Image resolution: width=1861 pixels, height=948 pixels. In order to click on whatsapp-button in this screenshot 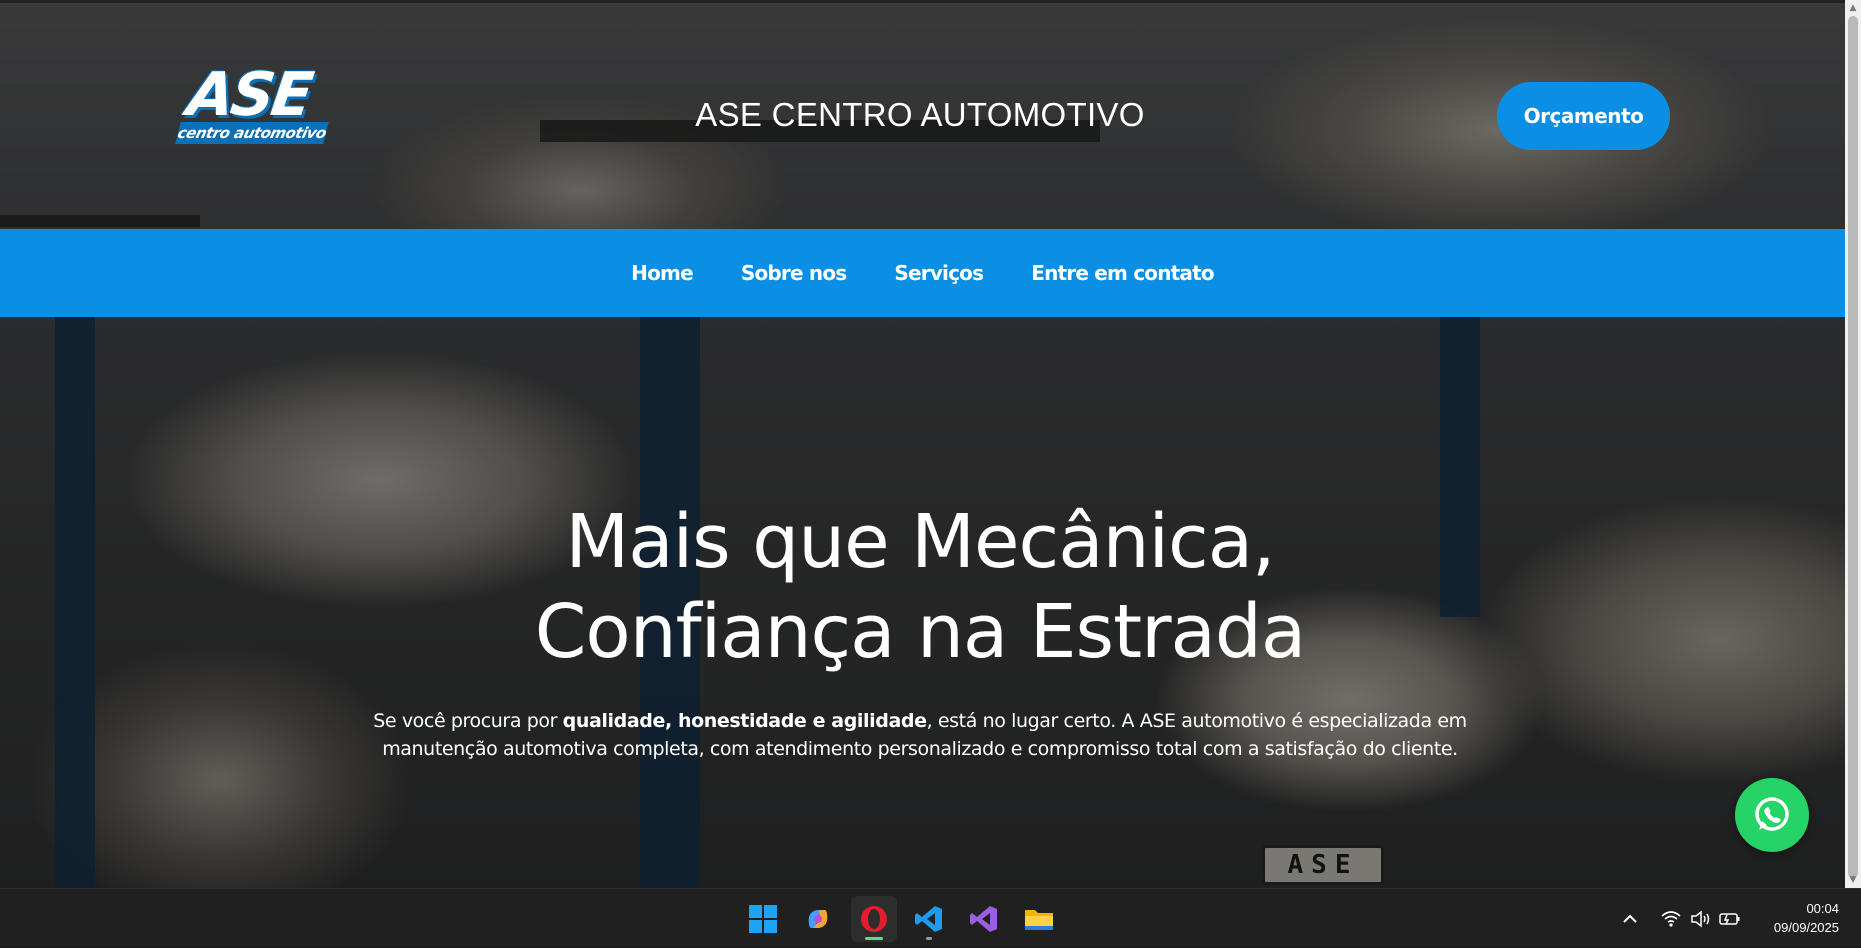, I will do `click(1772, 815)`.